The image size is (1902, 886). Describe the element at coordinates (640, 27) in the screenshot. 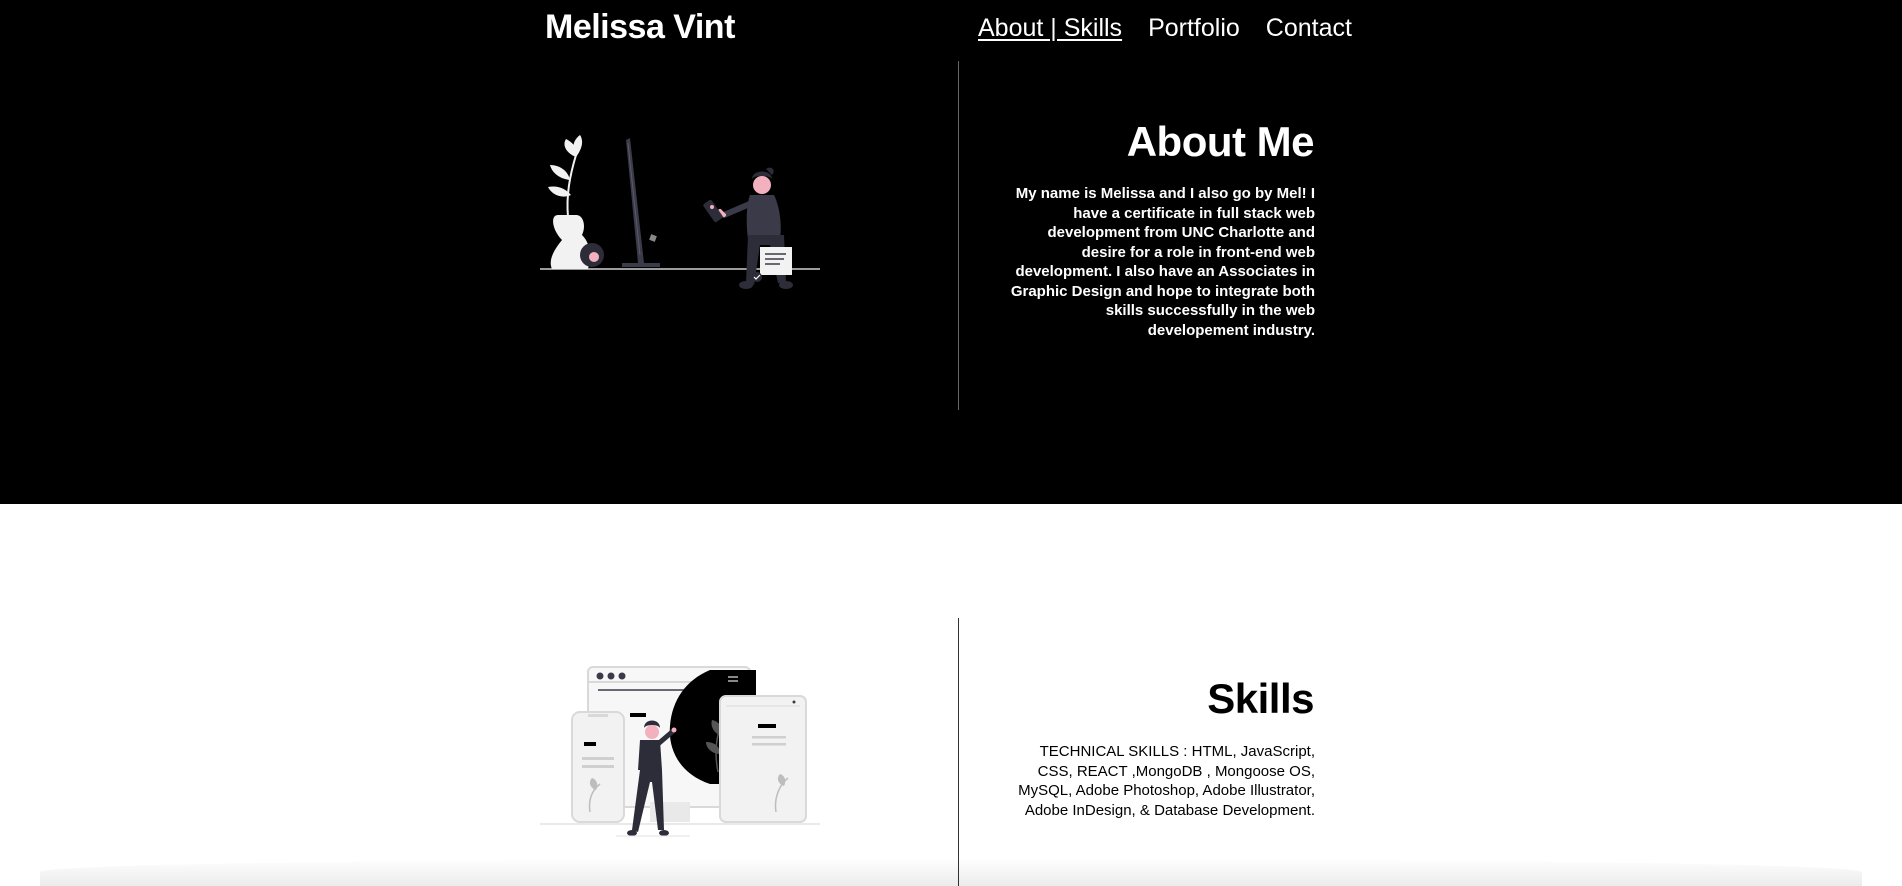

I see `site-title: Melissa Vint` at that location.